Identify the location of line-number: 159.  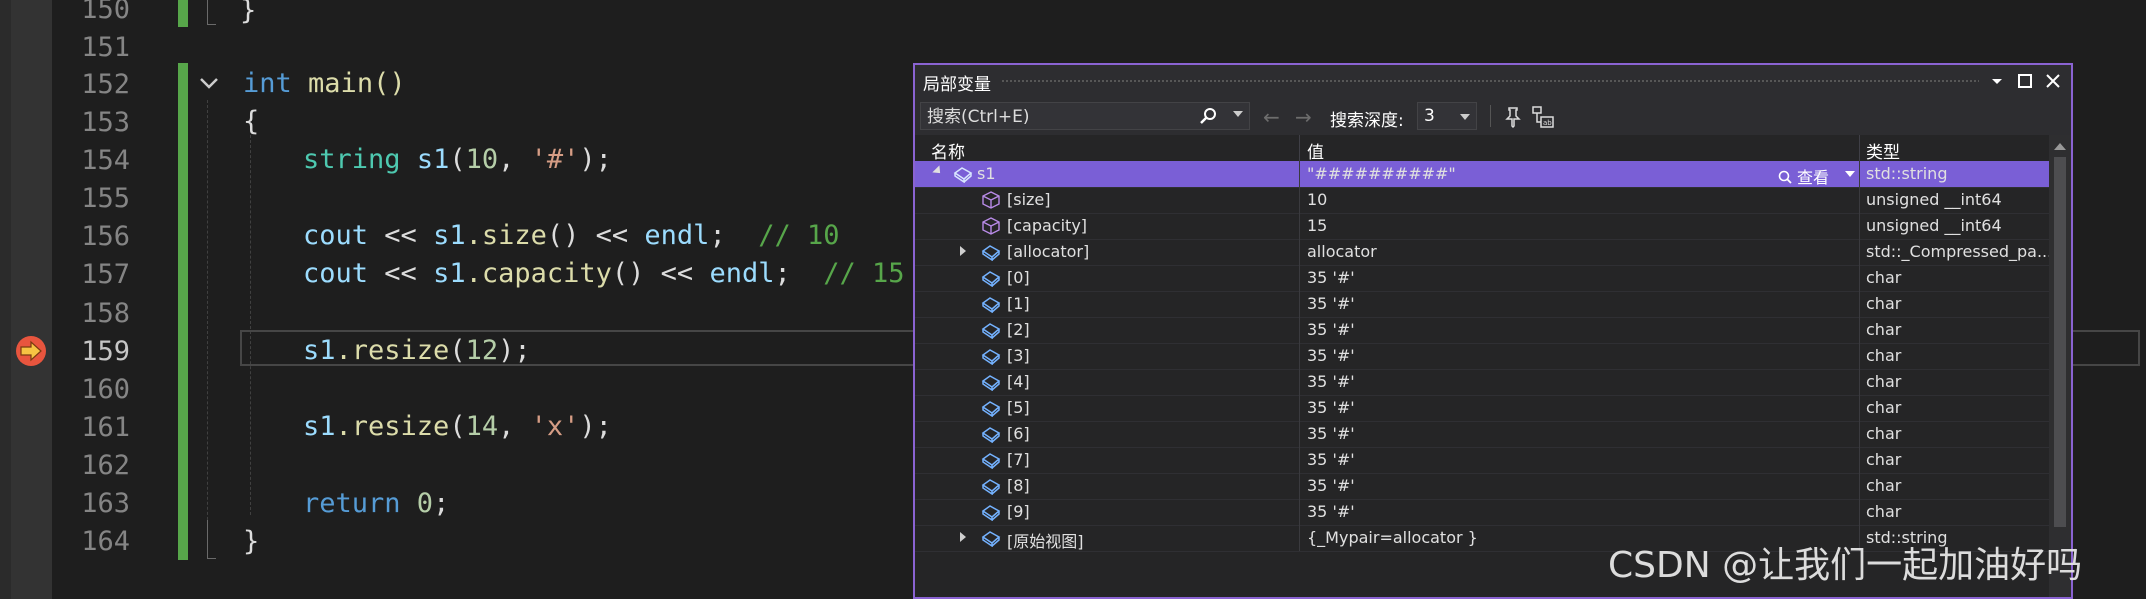
(105, 351).